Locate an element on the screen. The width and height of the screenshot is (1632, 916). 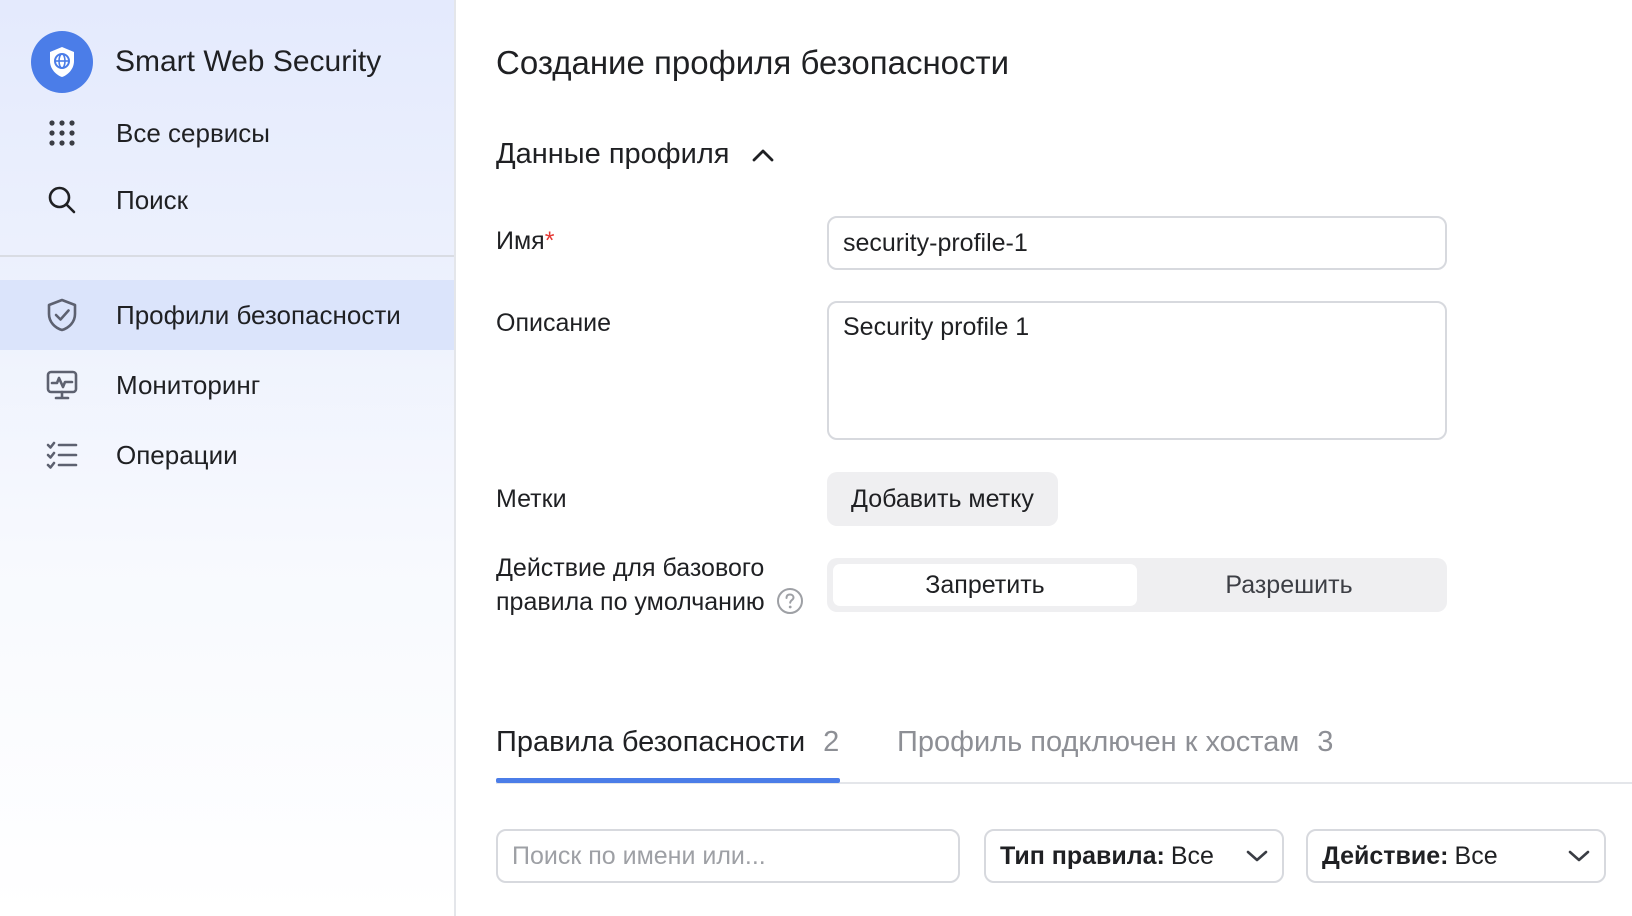
grid-dots-icon is located at coordinates (62, 133).